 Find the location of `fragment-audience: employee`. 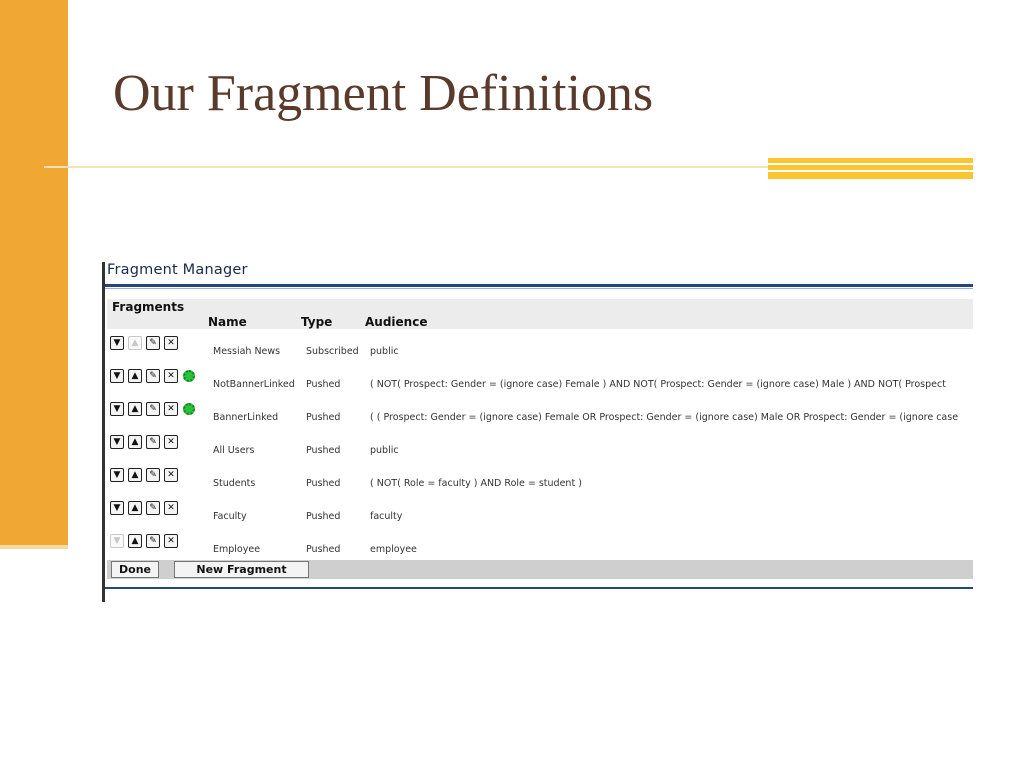

fragment-audience: employee is located at coordinates (393, 549).